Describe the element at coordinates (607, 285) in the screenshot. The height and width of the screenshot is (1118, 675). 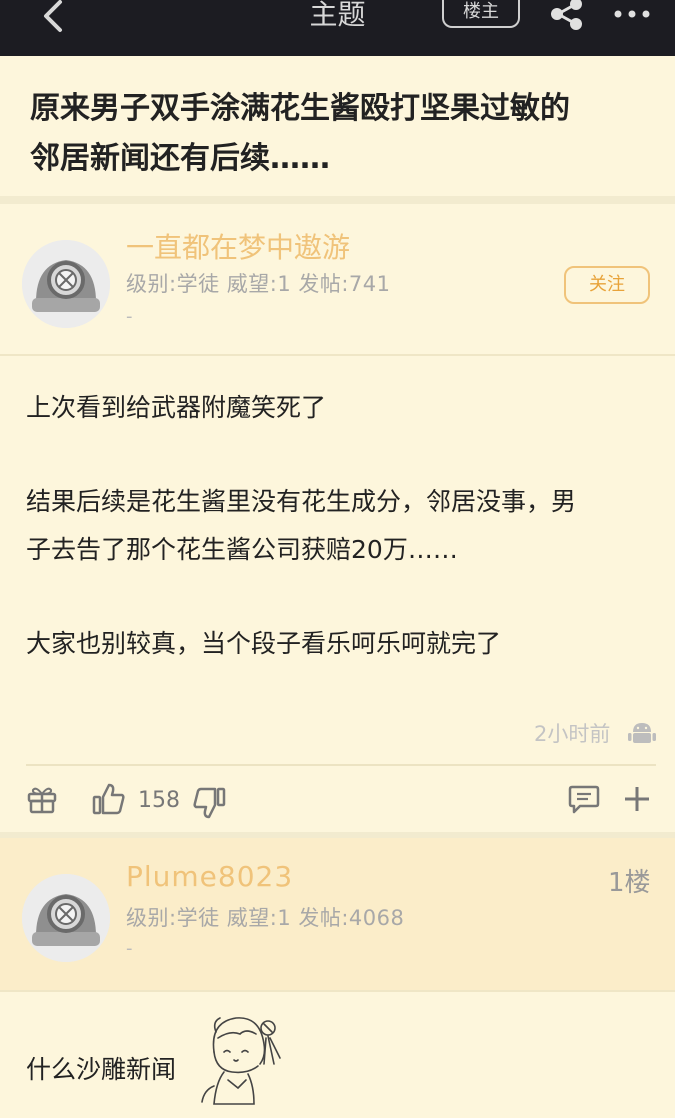
I see `follow-button: 关注` at that location.